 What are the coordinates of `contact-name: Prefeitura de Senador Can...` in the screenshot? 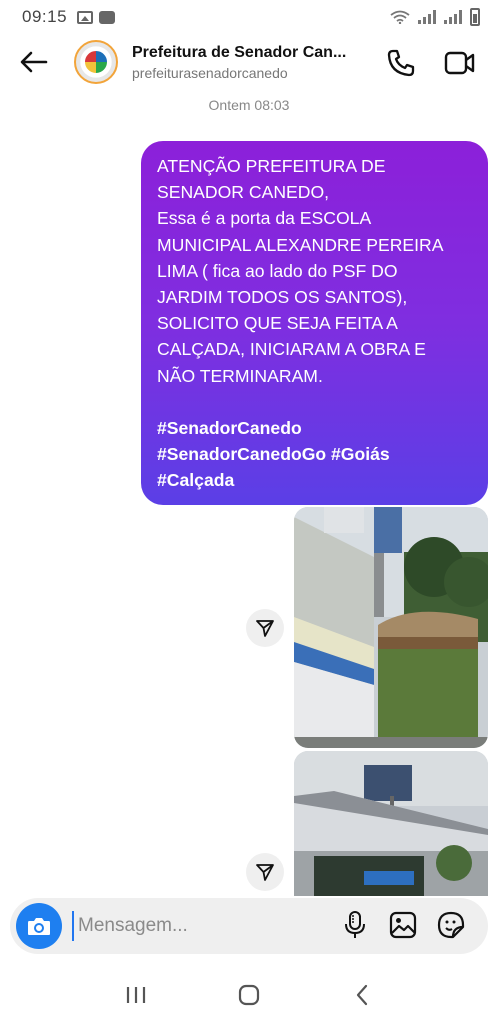 It's located at (239, 52).